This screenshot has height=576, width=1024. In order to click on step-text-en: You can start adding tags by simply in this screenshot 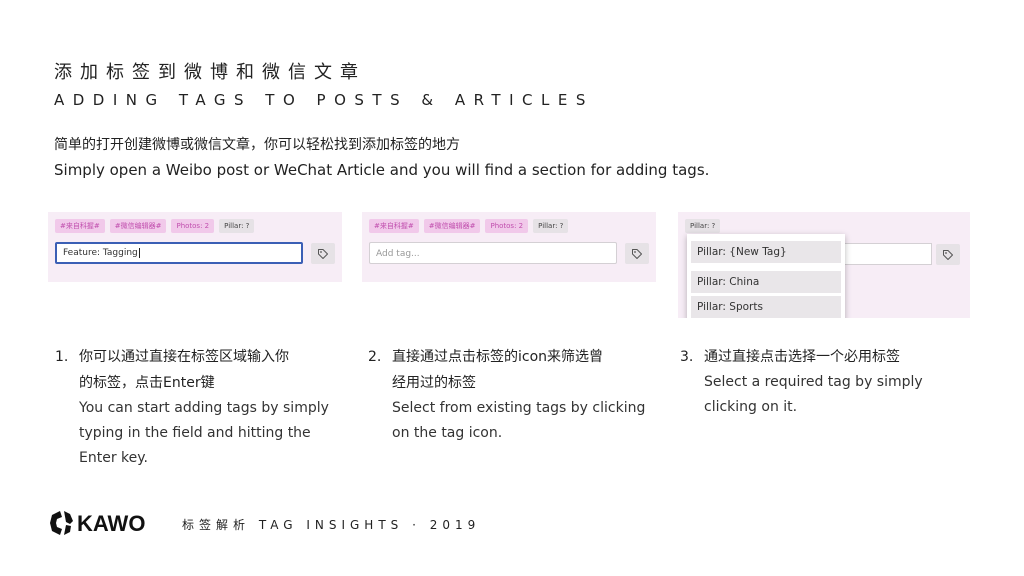, I will do `click(204, 408)`.